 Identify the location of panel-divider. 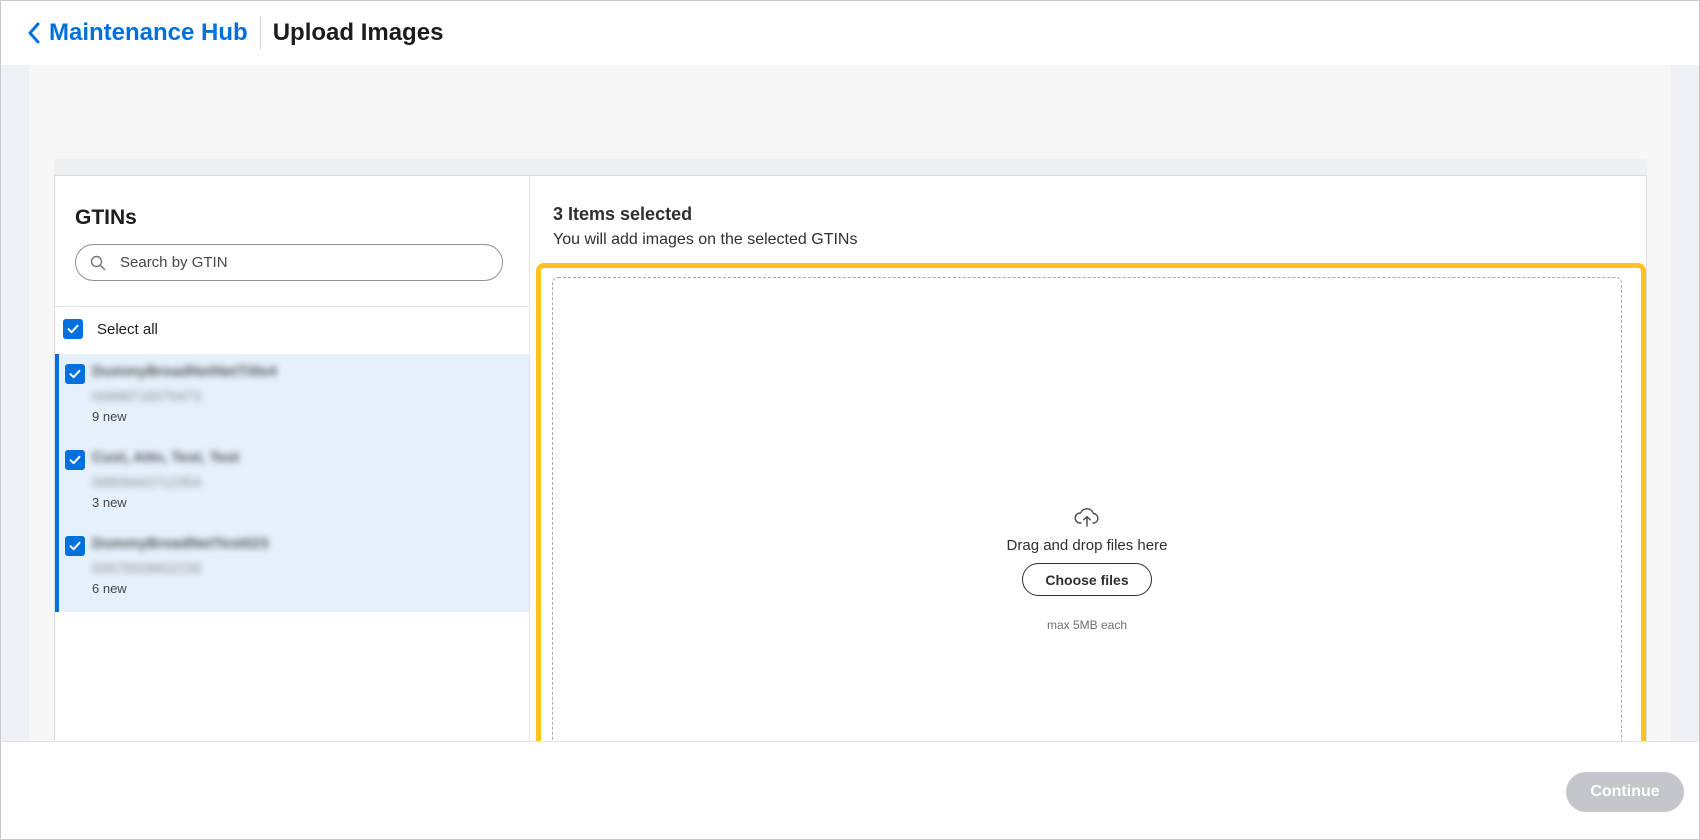
(292, 306).